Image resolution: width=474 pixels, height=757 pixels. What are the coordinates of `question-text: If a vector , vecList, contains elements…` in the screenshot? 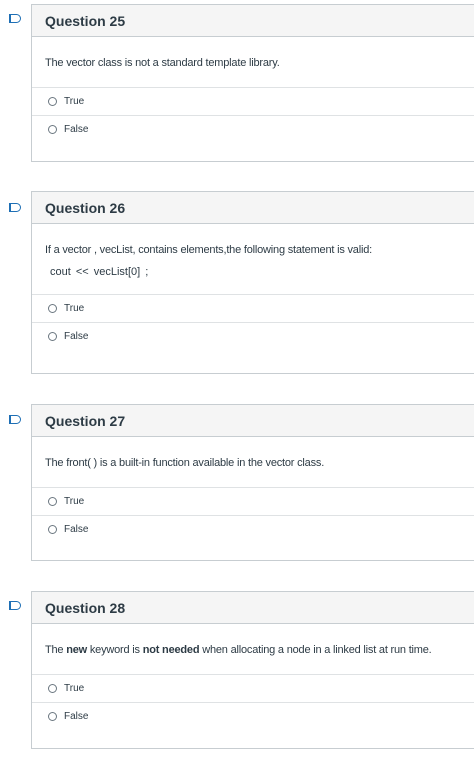 It's located at (208, 250).